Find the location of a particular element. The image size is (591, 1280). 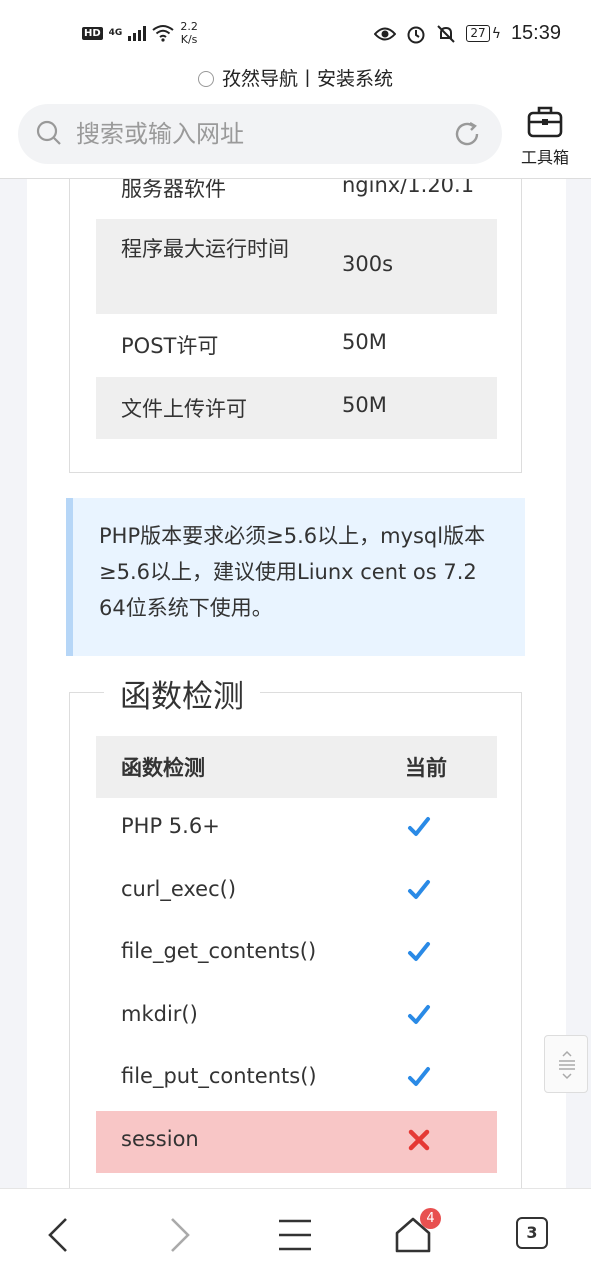

address-bar is located at coordinates (260, 134).